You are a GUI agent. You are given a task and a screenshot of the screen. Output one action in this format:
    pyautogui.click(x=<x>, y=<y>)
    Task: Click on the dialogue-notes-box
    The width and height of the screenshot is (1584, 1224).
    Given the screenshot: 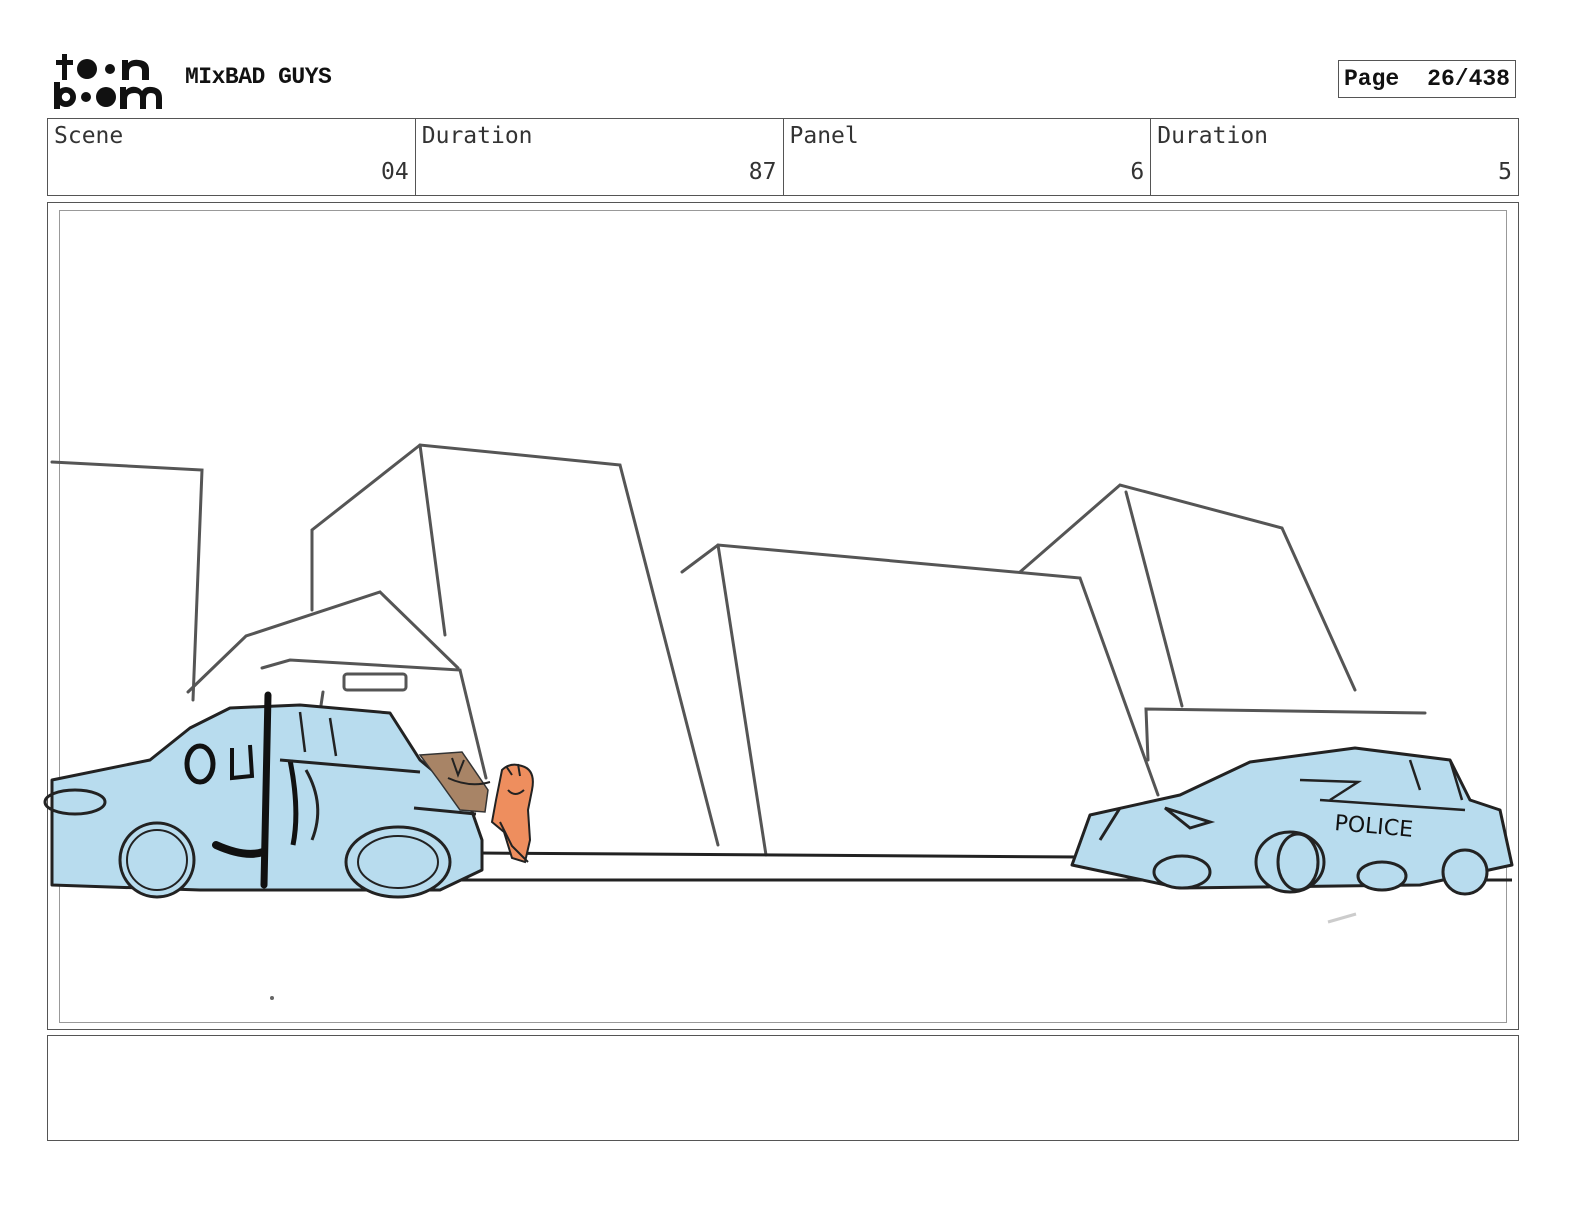 What is the action you would take?
    pyautogui.click(x=783, y=1088)
    